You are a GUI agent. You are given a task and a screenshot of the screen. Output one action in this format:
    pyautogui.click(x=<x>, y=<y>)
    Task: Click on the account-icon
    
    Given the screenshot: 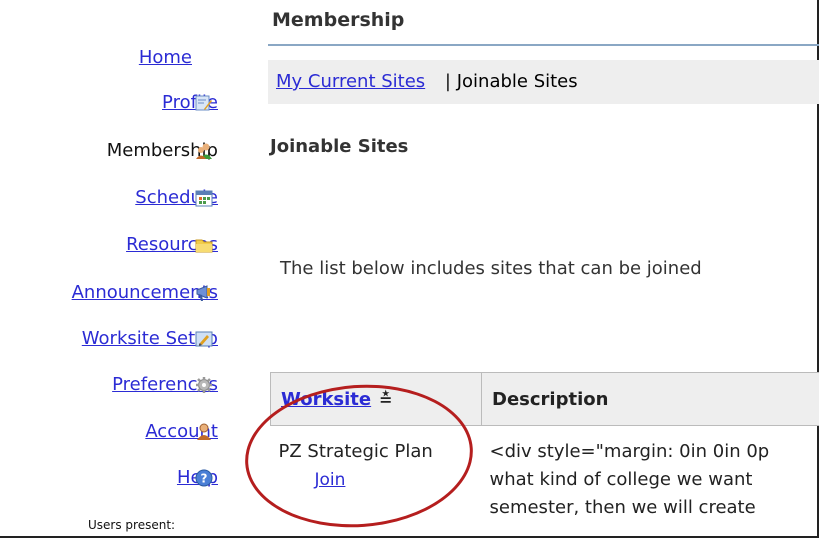 What is the action you would take?
    pyautogui.click(x=204, y=432)
    